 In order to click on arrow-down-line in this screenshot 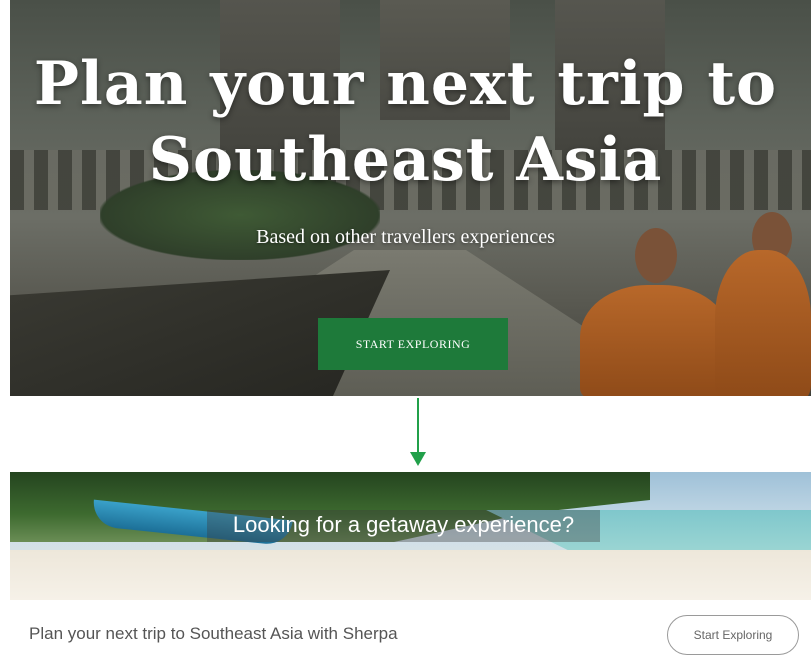, I will do `click(418, 426)`.